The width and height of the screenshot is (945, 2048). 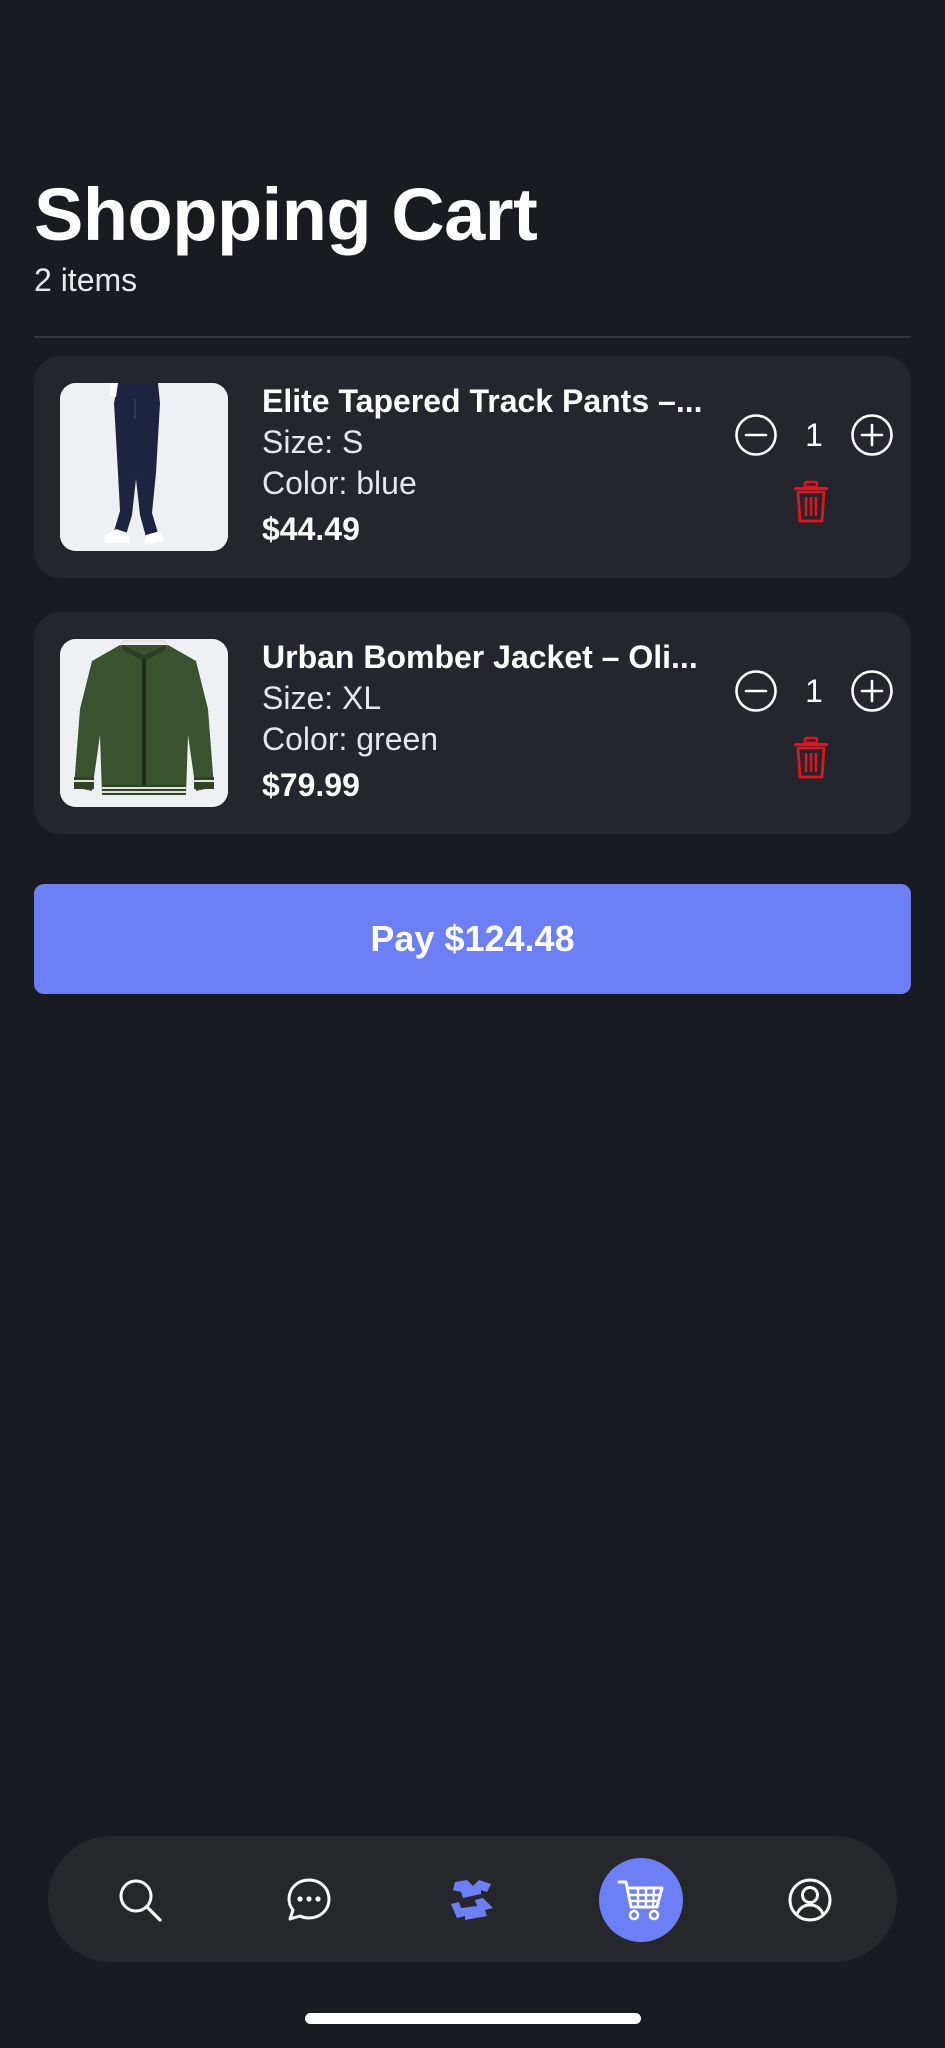 I want to click on track-pants-image, so click(x=144, y=467).